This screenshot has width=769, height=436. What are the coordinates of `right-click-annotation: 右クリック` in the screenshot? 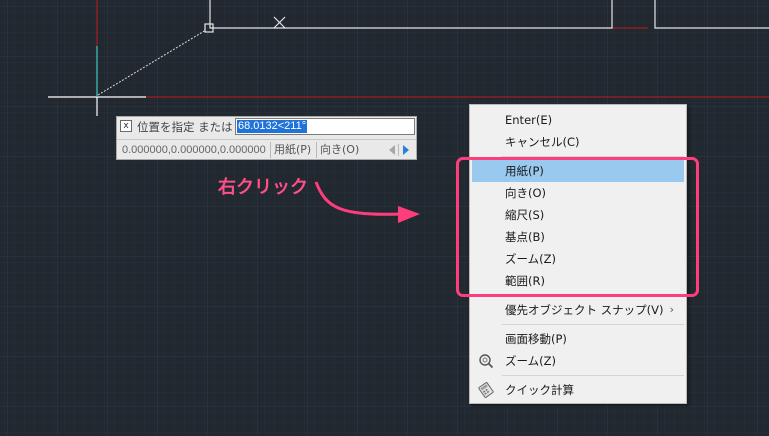 It's located at (263, 187).